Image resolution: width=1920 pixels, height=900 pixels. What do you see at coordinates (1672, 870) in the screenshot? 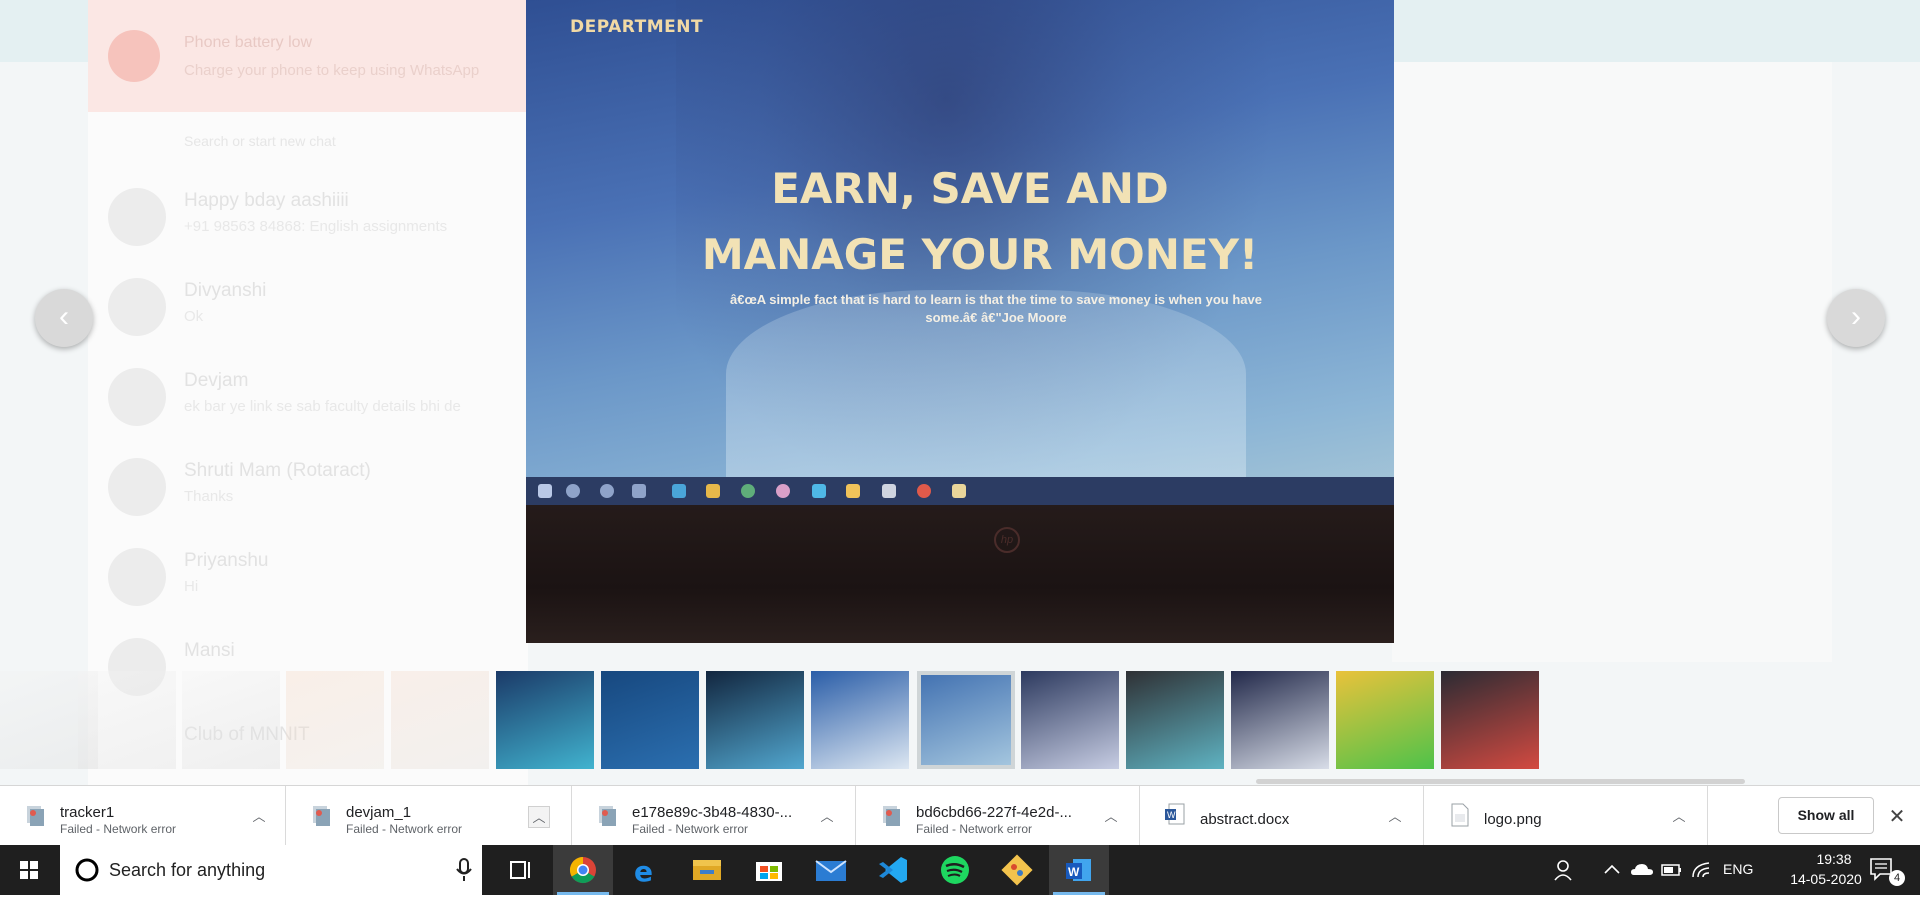
I see `battery-icon` at bounding box center [1672, 870].